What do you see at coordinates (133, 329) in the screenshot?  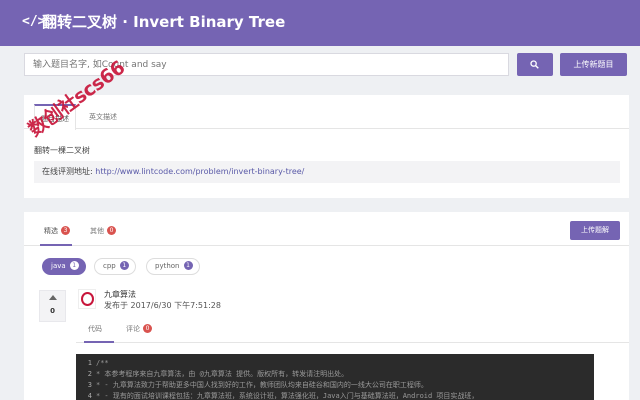 I see `tab-comments-label: 评论` at bounding box center [133, 329].